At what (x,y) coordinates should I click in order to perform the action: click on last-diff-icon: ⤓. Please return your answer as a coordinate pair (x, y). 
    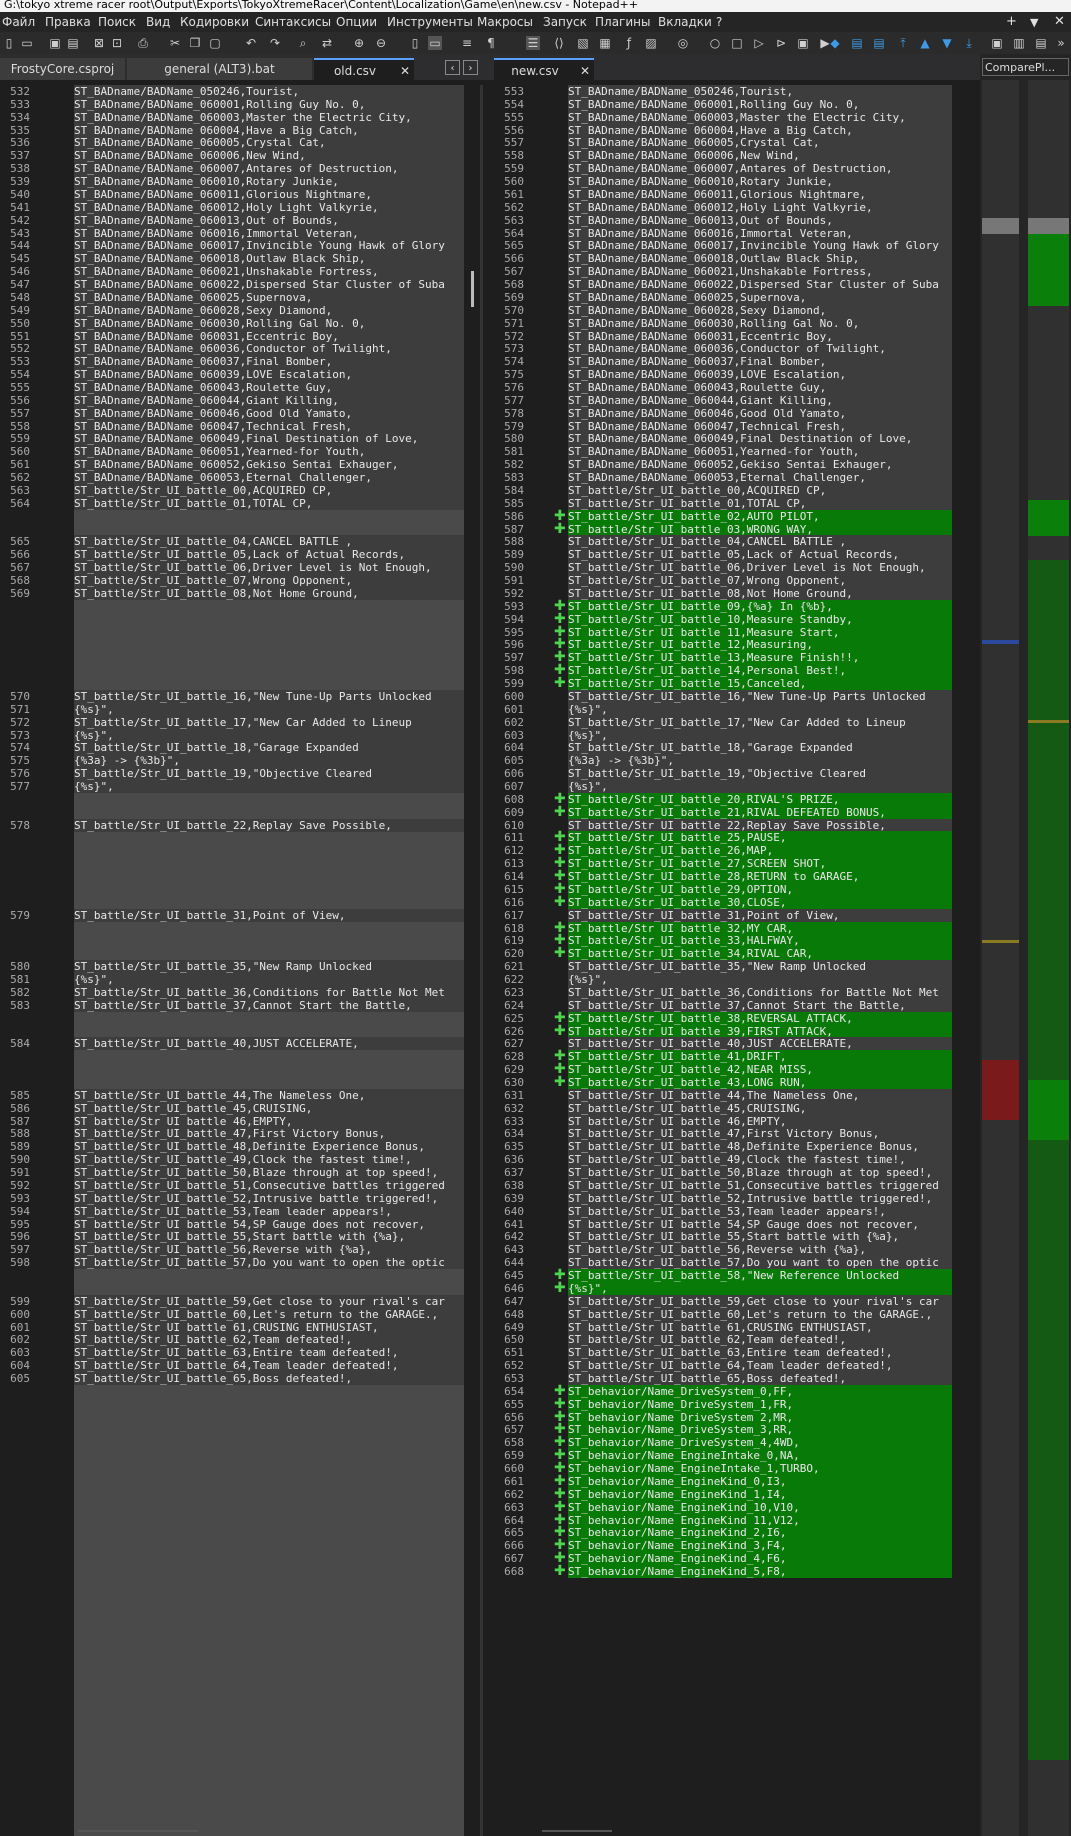
    Looking at the image, I should click on (969, 43).